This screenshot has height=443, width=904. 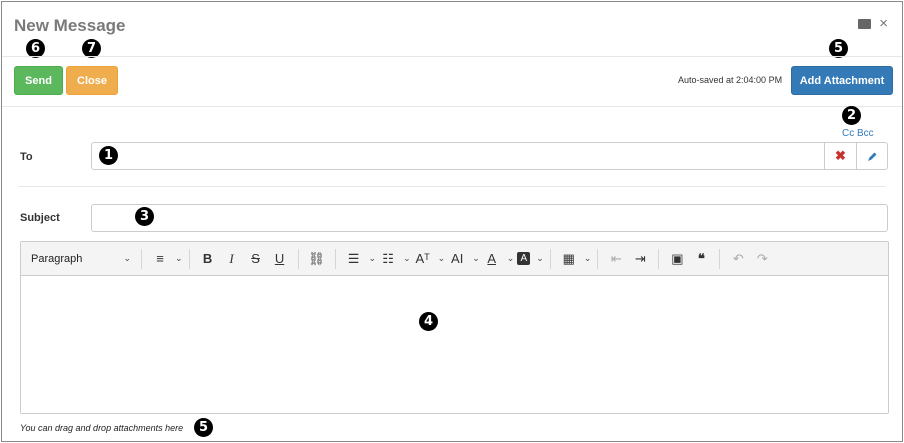 What do you see at coordinates (842, 80) in the screenshot?
I see `add-attachment-button: Add Attachment` at bounding box center [842, 80].